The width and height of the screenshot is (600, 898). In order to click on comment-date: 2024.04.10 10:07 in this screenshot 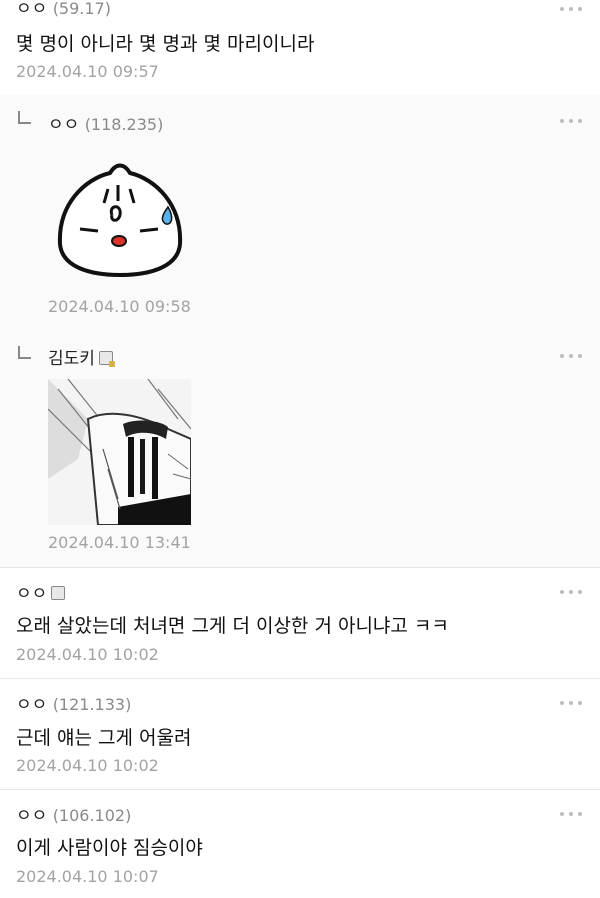, I will do `click(87, 876)`.